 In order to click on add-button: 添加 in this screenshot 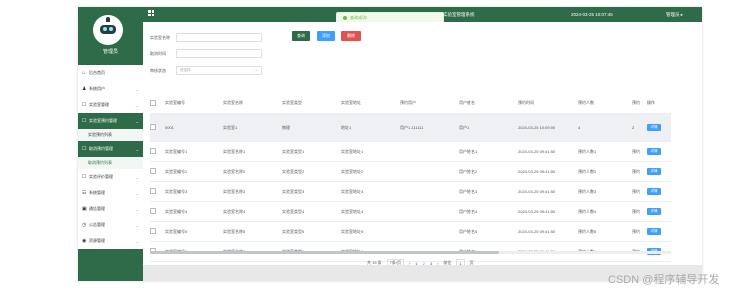, I will do `click(326, 36)`.